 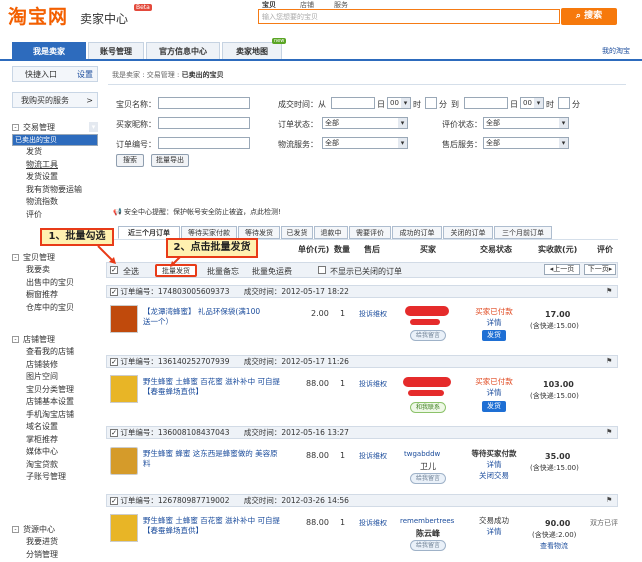 What do you see at coordinates (55, 177) in the screenshot?
I see `sidebar-item-ship-settings: 发货设置` at bounding box center [55, 177].